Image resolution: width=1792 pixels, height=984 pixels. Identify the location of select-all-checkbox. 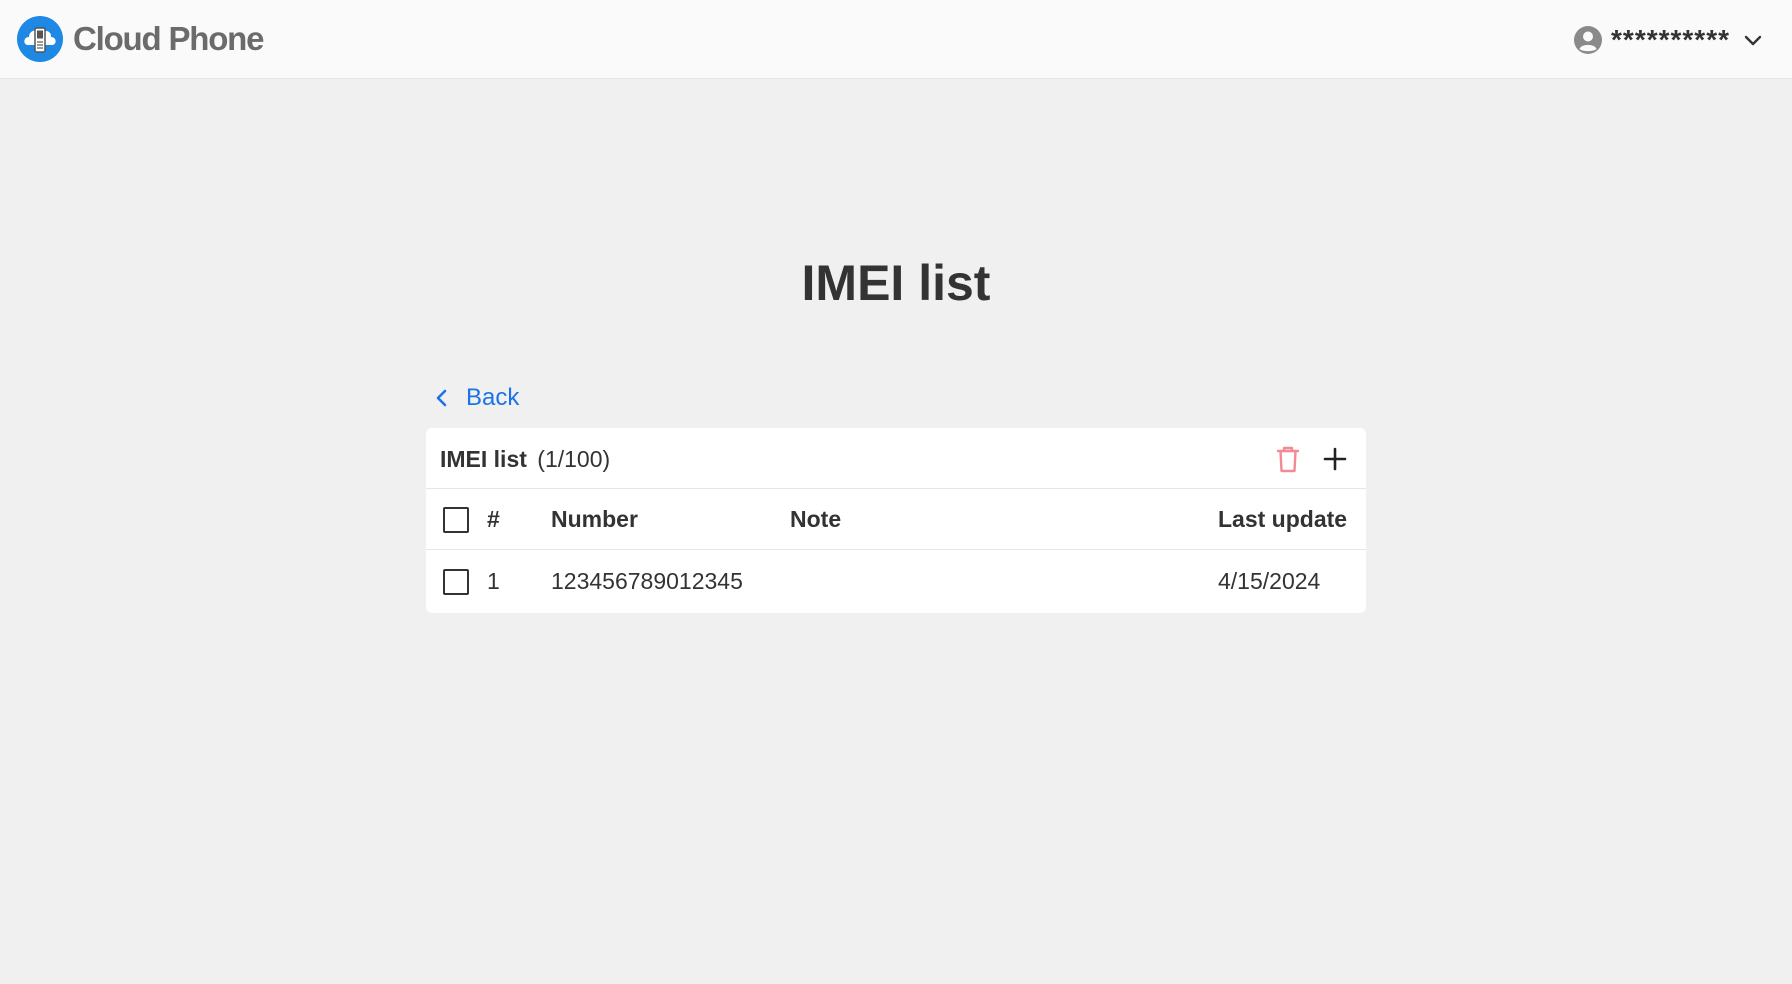
(456, 520).